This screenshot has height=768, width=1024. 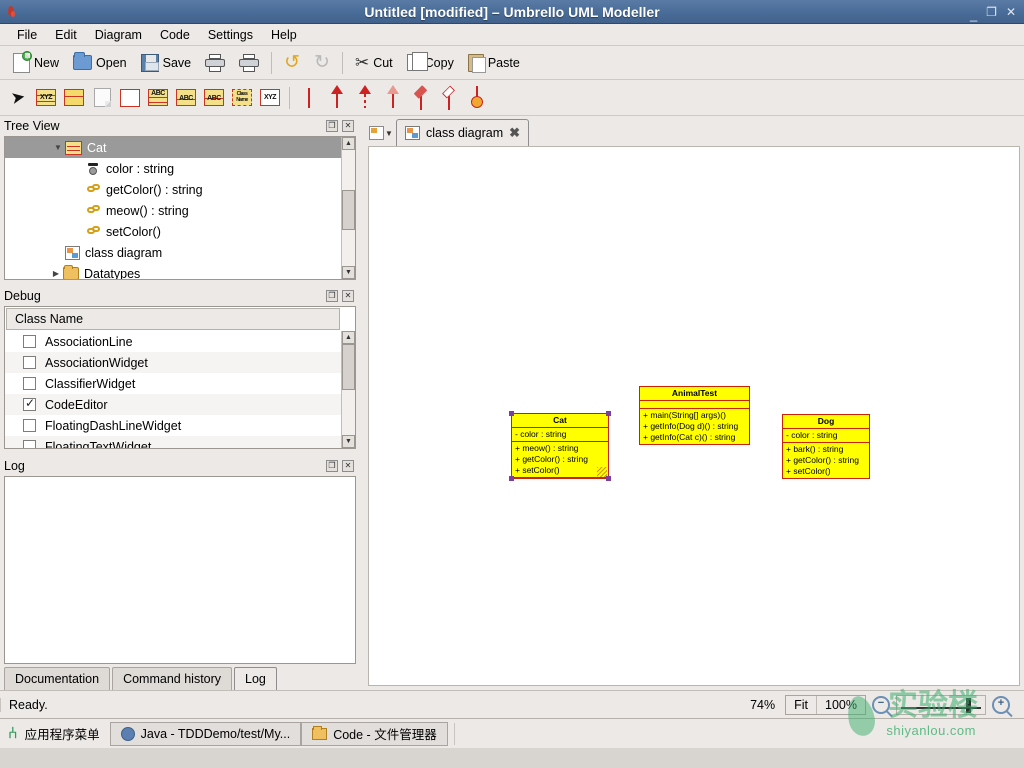 I want to click on start-menu-button: ⑃ 应用程序菜单, so click(x=55, y=733).